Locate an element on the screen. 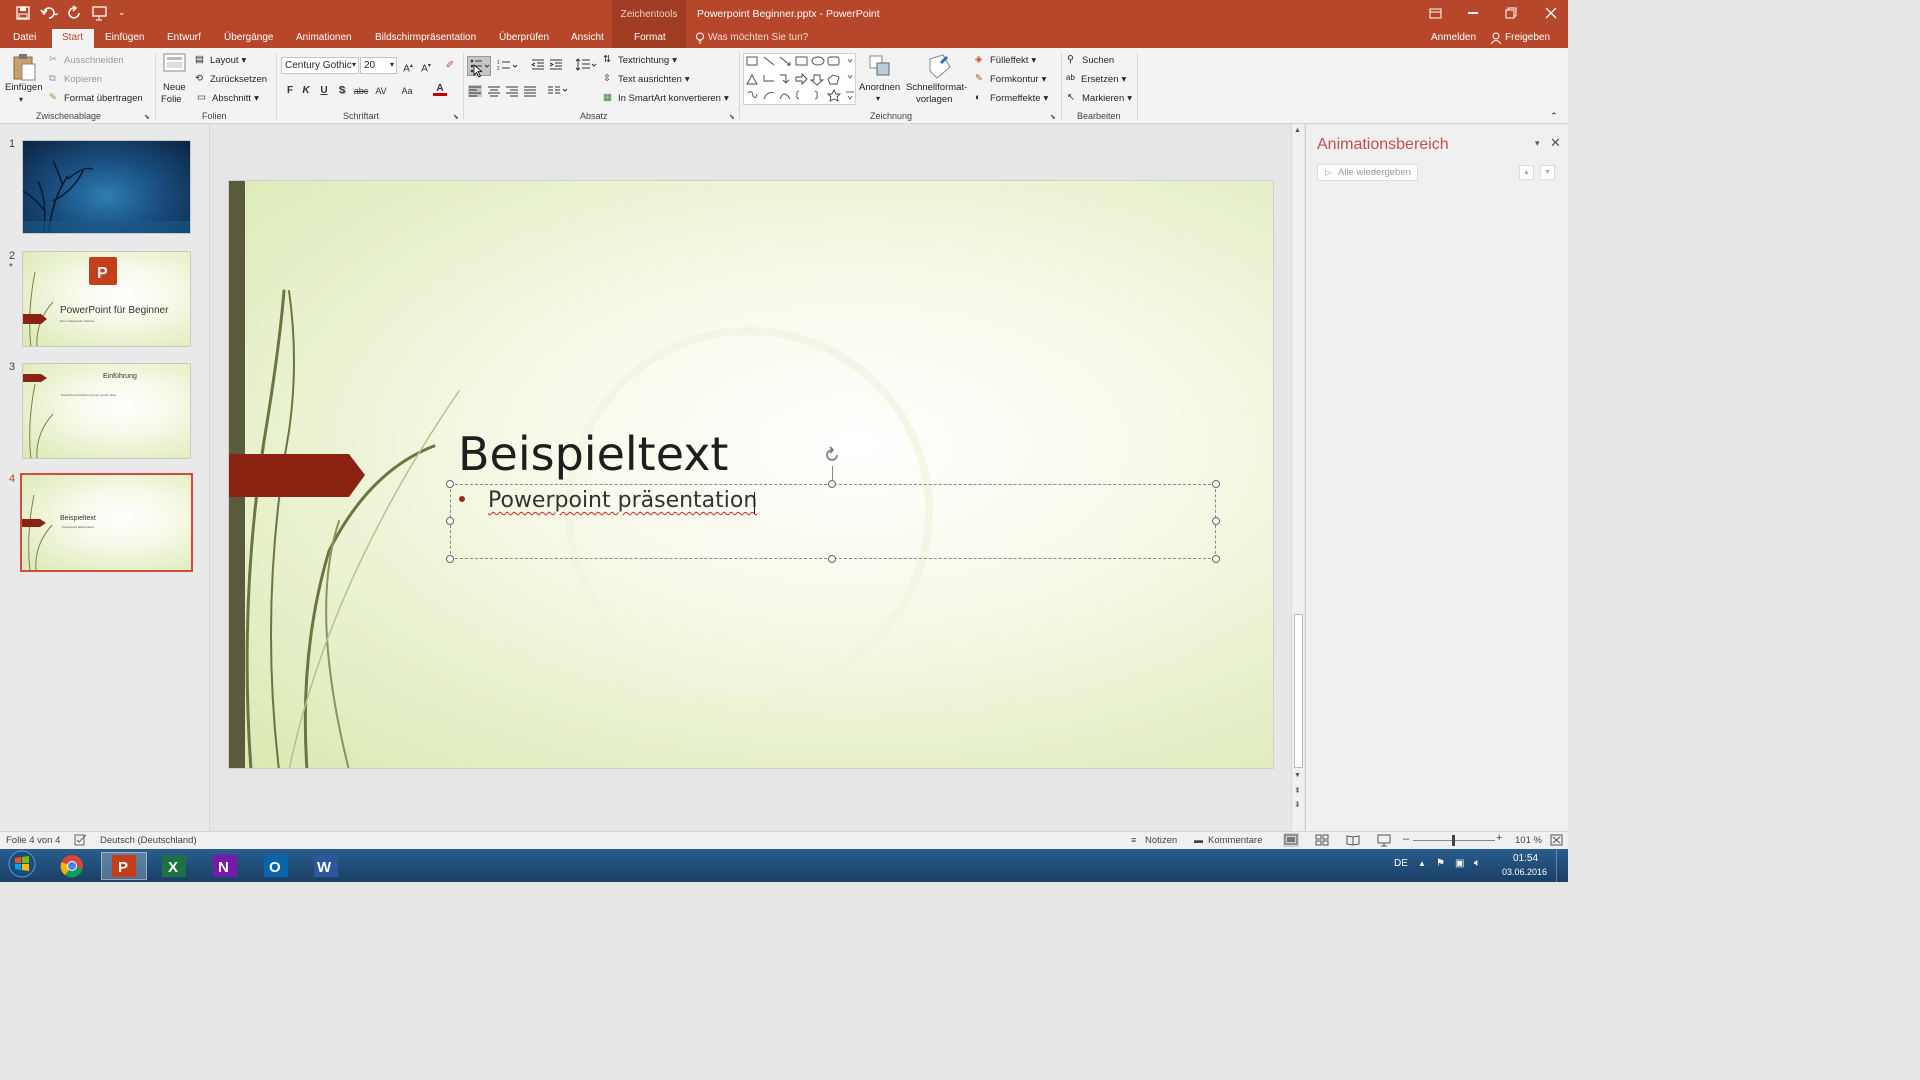 This screenshot has height=1080, width=1920. move-down-icon: ▼ is located at coordinates (1547, 172).